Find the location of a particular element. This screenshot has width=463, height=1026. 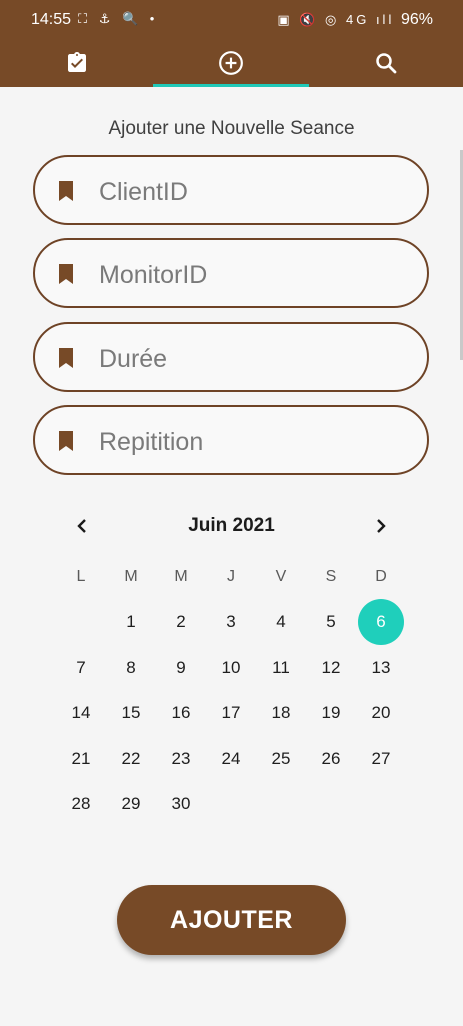

clipboard-check-icon is located at coordinates (77, 61).